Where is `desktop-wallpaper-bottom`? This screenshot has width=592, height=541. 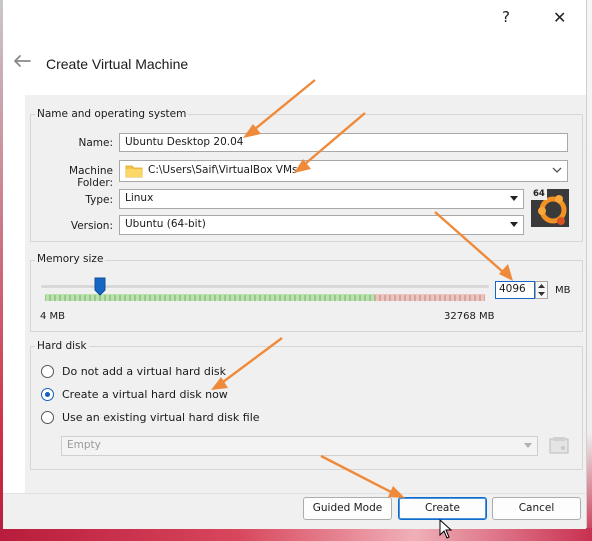
desktop-wallpaper-bottom is located at coordinates (296, 534).